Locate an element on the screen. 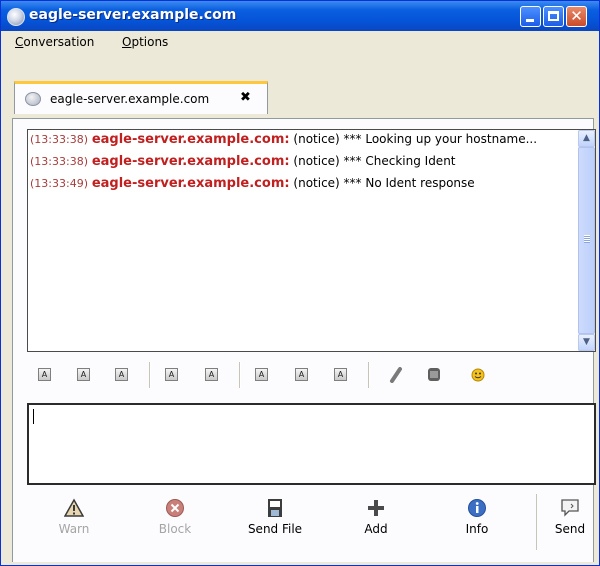  grow-font-icon: A is located at coordinates (171, 374).